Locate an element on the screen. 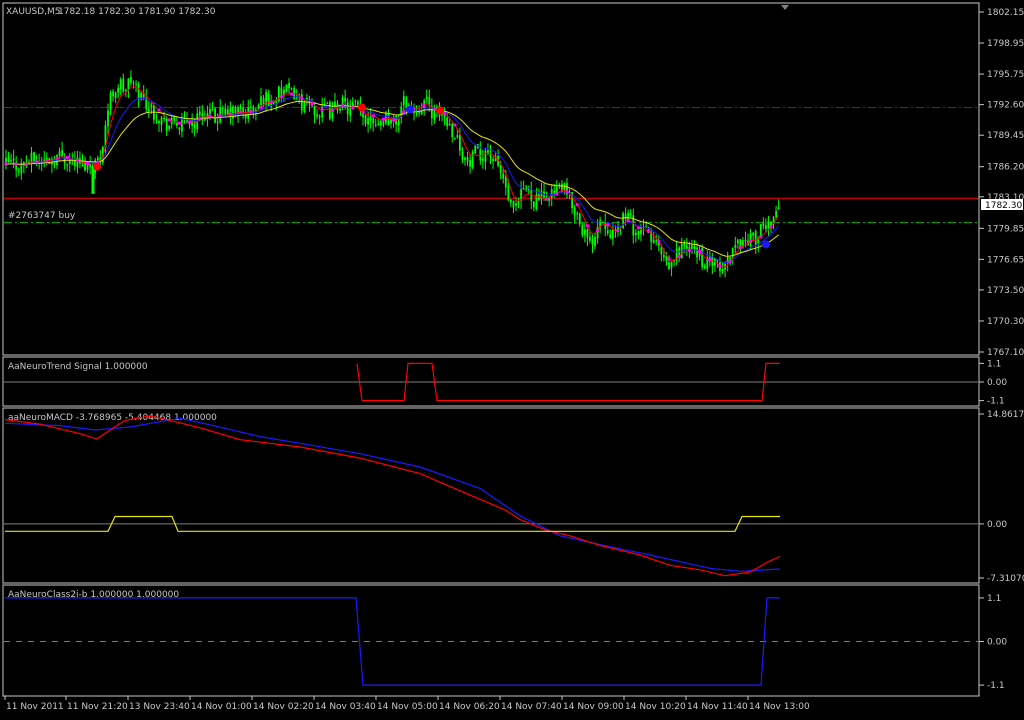 This screenshot has height=720, width=1024. price-axis-label: 1767.10 is located at coordinates (1005, 353).